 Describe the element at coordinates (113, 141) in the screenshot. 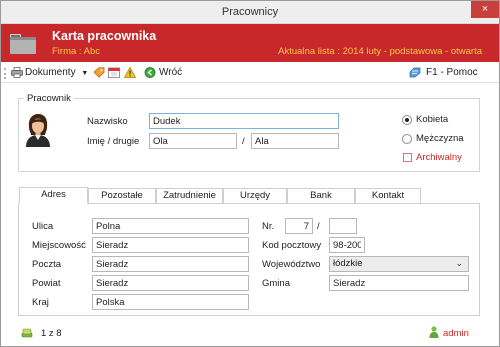

I see `first-names-label: Imię / drugie` at that location.